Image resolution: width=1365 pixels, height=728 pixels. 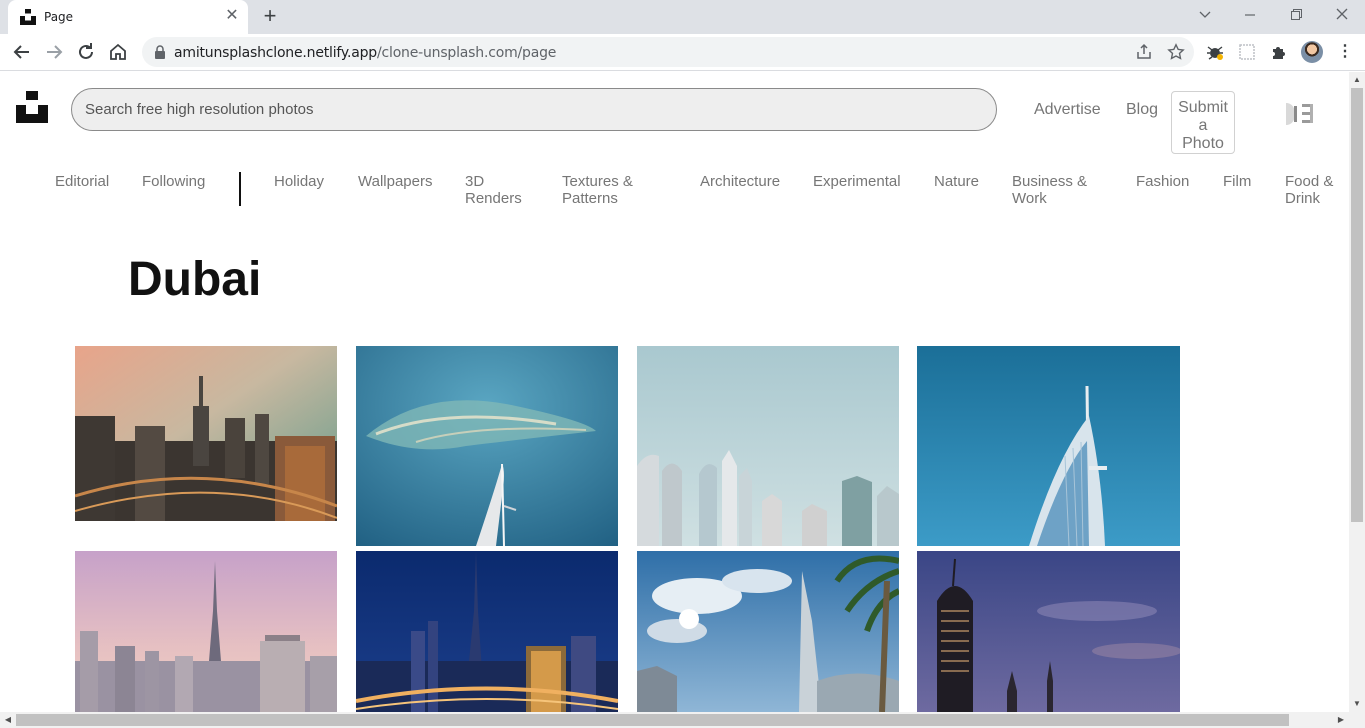 I want to click on horizontal-scrollbar: ◀ ▶, so click(x=682, y=720).